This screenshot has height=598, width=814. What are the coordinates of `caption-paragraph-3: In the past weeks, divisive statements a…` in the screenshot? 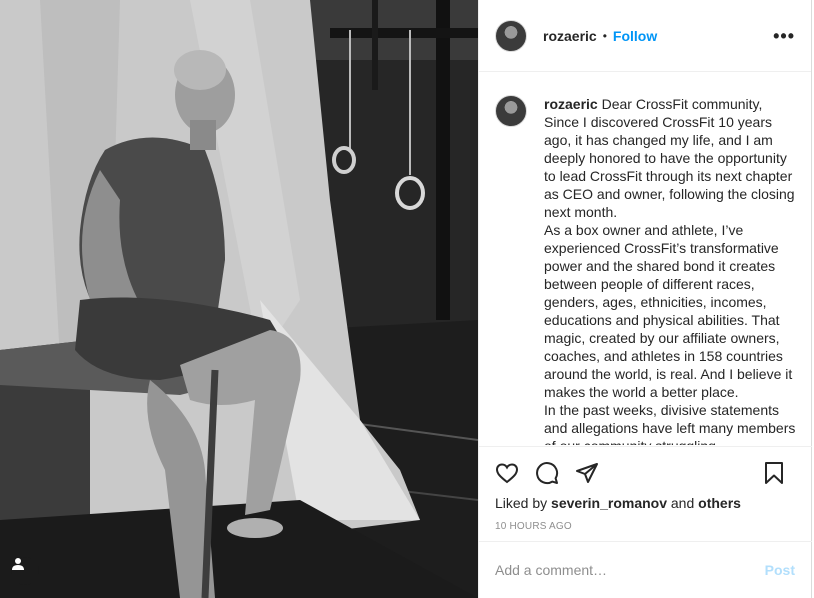 It's located at (670, 423).